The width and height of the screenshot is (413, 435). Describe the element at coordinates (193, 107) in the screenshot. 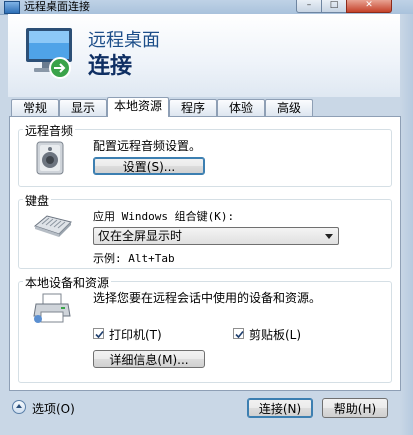

I see `tab-programs: 程序` at that location.